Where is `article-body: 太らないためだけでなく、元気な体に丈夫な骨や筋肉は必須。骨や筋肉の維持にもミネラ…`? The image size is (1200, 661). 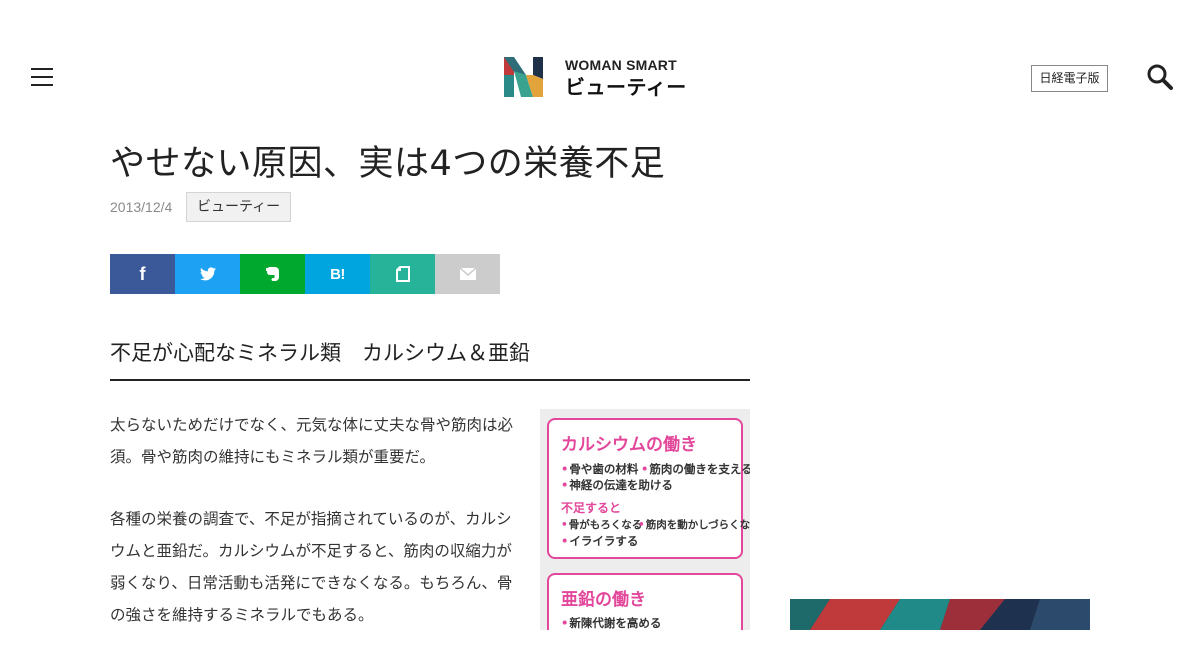
article-body: 太らないためだけでなく、元気な体に丈夫な骨や筋肉は必須。骨や筋肉の維持にもミネラ… is located at coordinates (312, 535).